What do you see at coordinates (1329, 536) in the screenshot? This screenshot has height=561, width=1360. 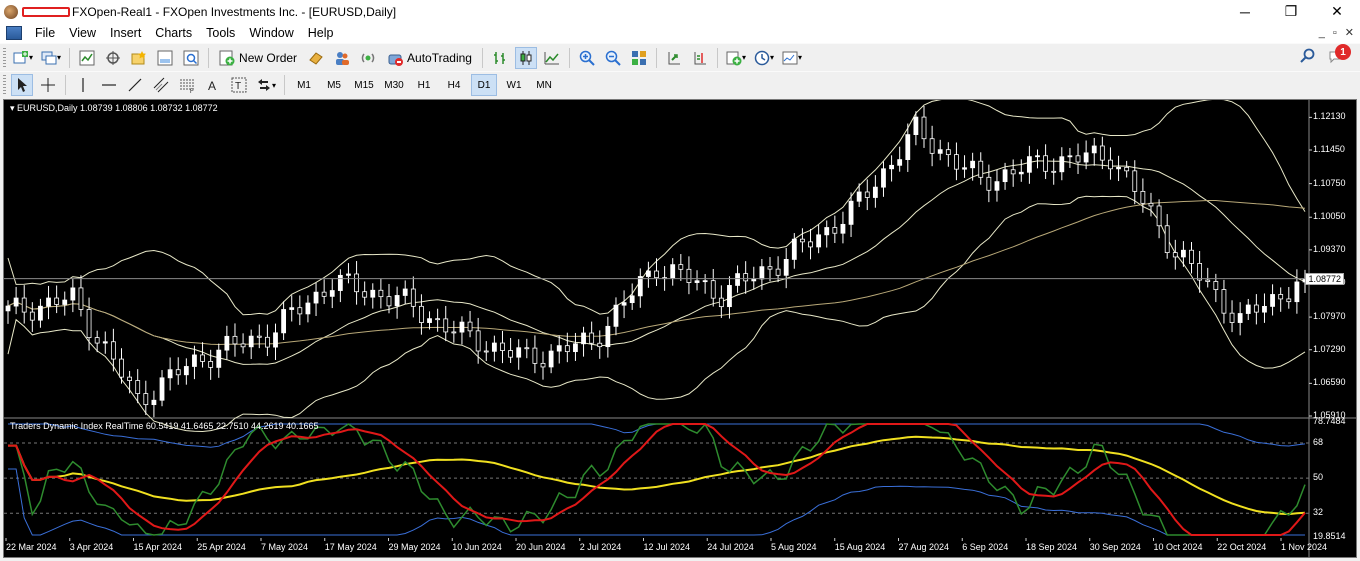 I see `indicator-axis-label: 19.8514` at bounding box center [1329, 536].